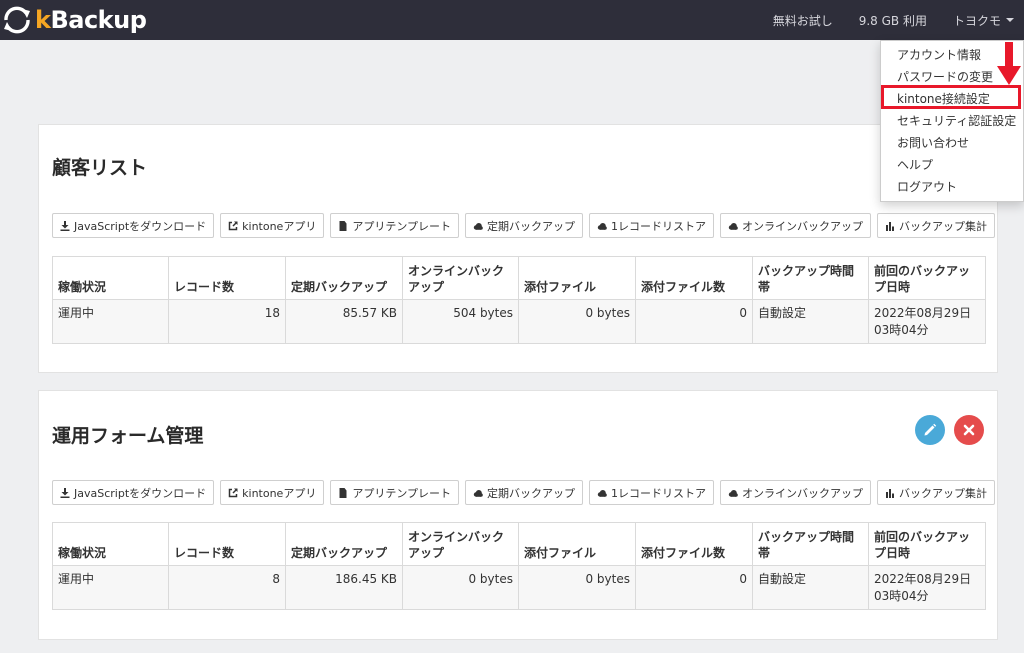 The height and width of the screenshot is (653, 1024). Describe the element at coordinates (1009, 63) in the screenshot. I see `red-arrow-annotation` at that location.